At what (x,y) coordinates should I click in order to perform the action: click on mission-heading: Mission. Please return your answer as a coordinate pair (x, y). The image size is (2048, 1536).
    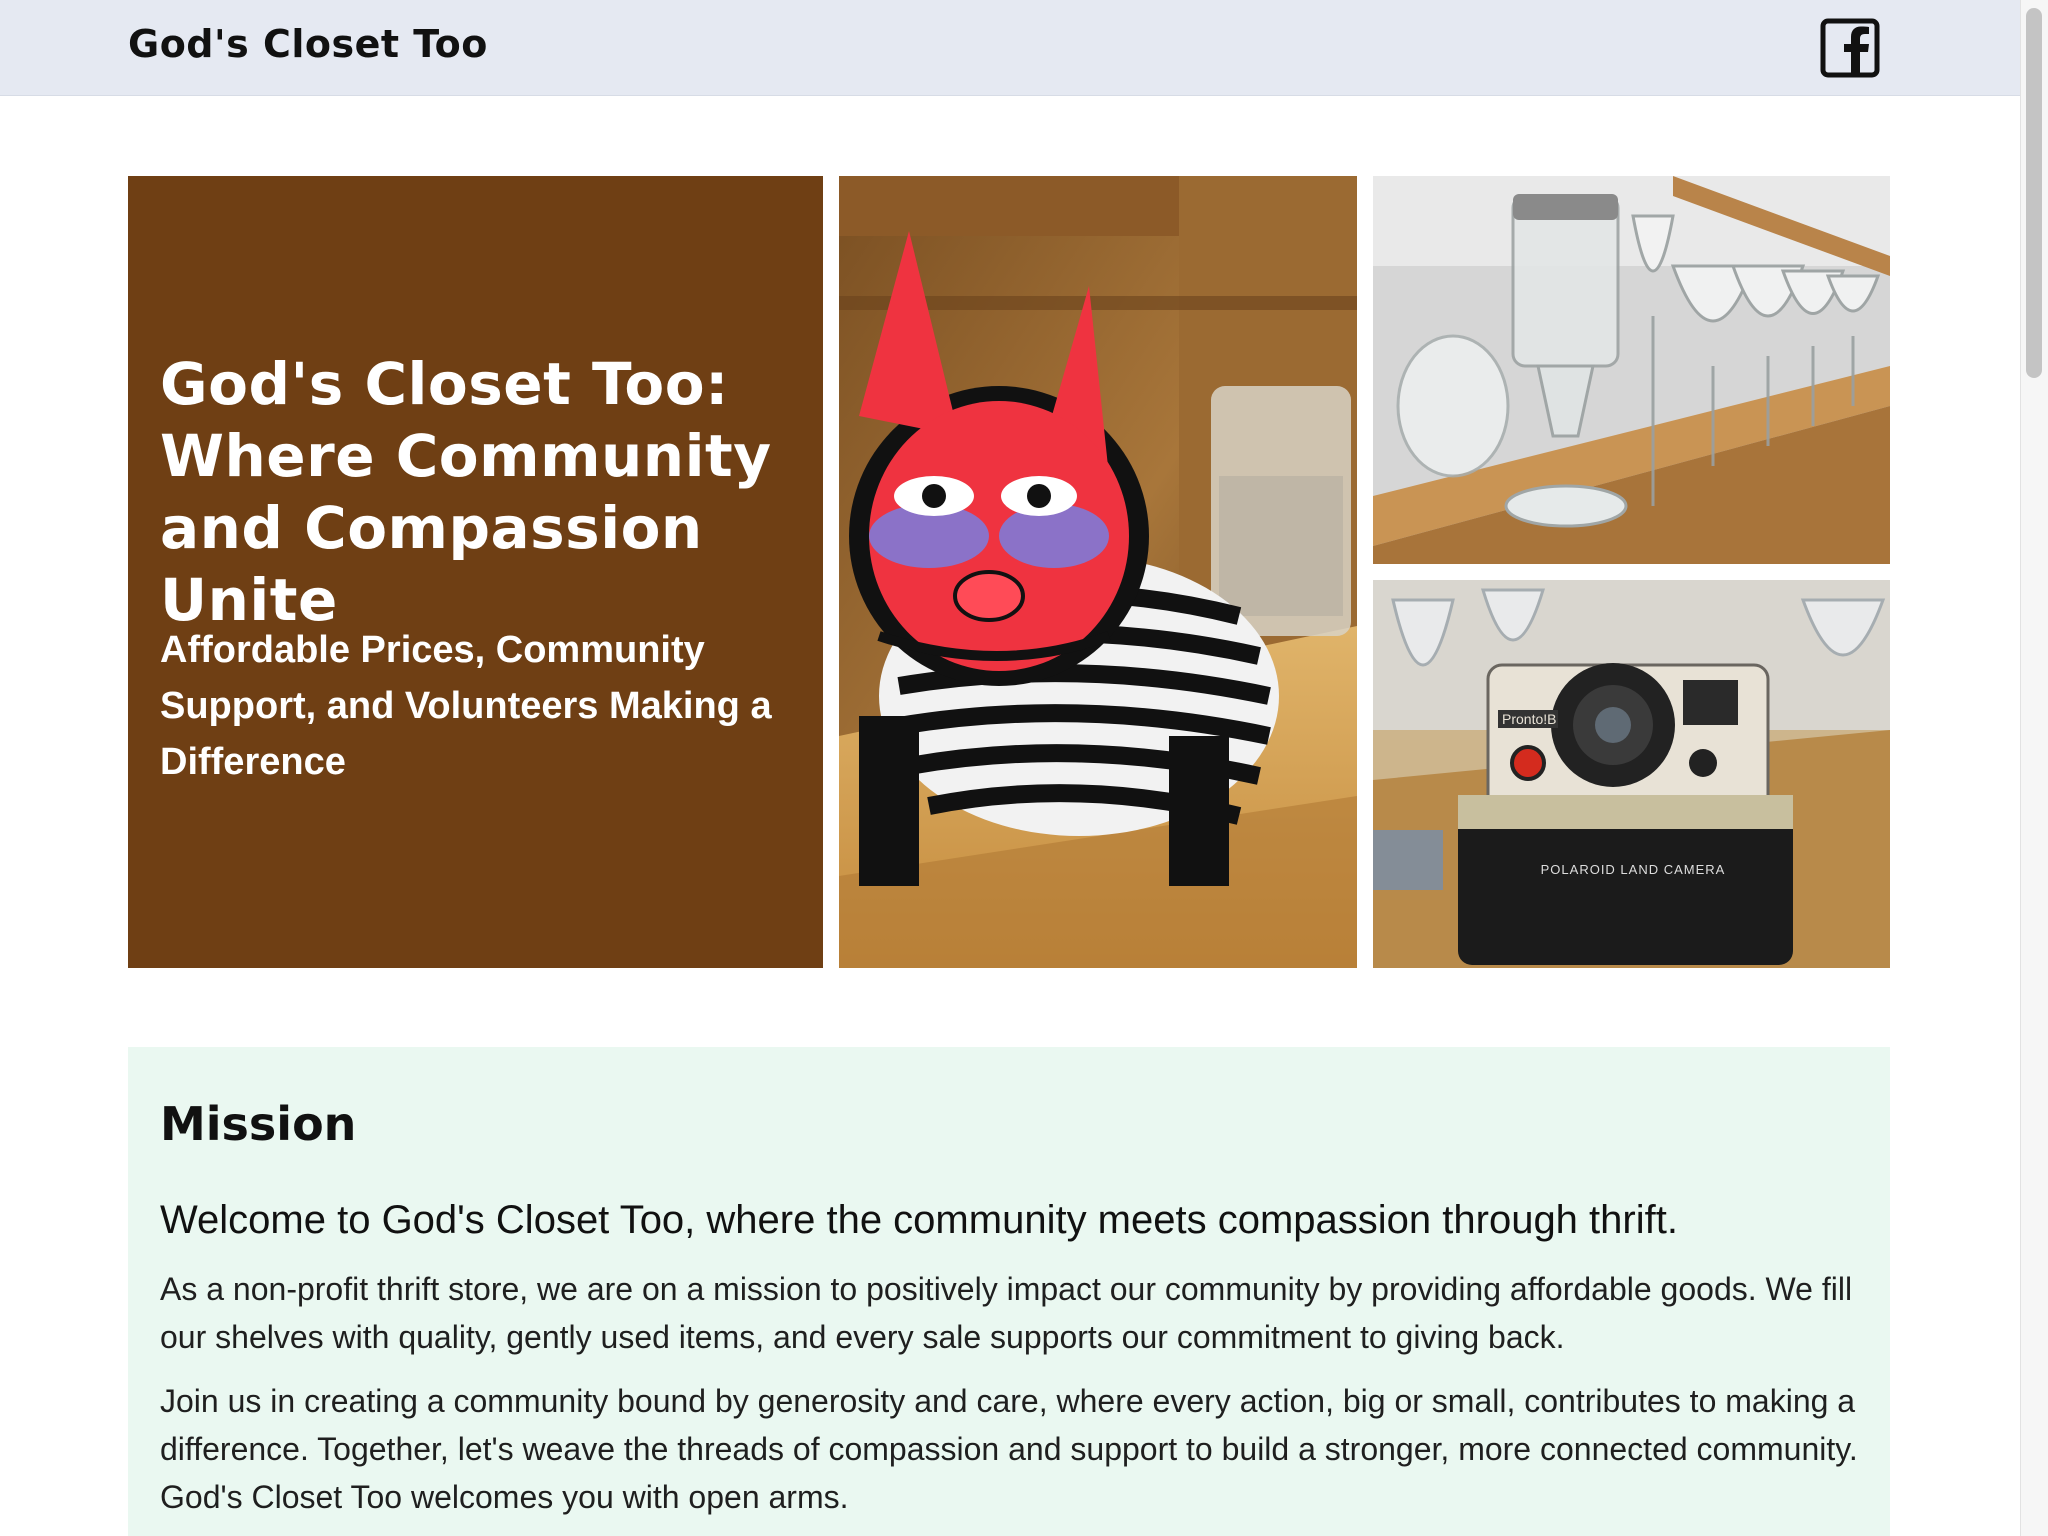
    Looking at the image, I should click on (258, 1124).